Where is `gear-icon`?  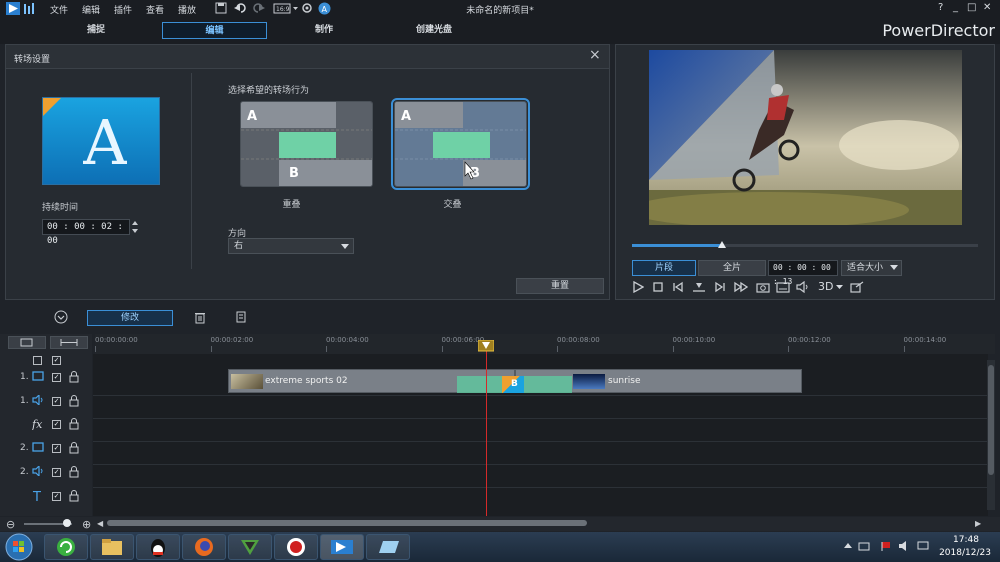
gear-icon is located at coordinates (307, 8).